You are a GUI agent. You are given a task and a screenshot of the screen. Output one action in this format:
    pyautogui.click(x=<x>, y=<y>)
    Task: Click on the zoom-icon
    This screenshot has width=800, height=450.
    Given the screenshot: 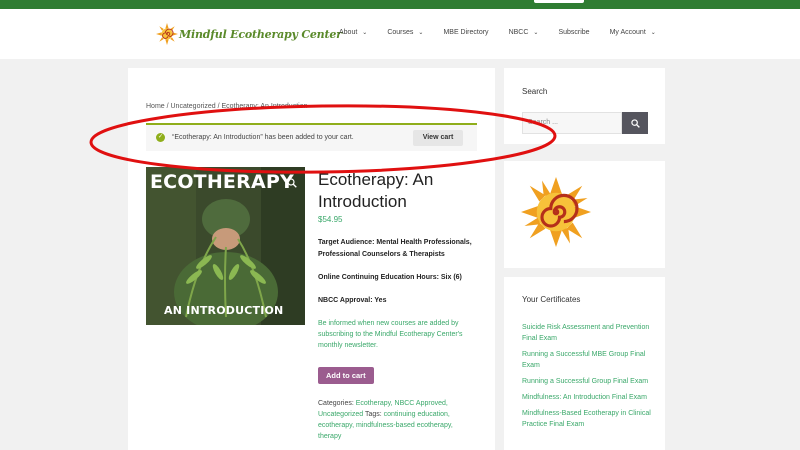 What is the action you would take?
    pyautogui.click(x=292, y=184)
    